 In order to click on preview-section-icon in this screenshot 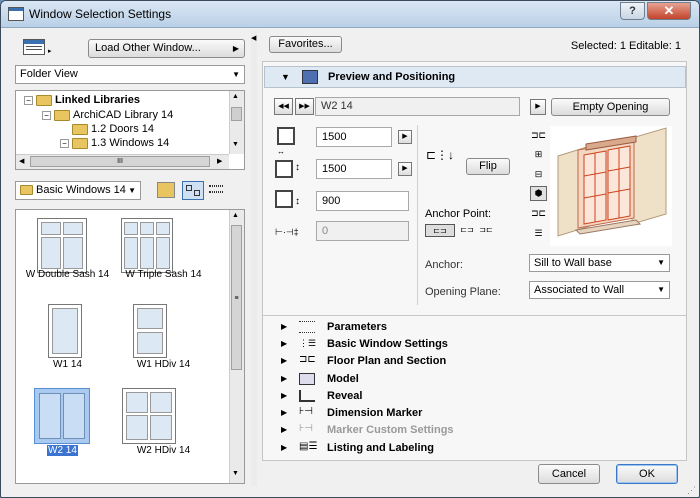, I will do `click(310, 77)`.